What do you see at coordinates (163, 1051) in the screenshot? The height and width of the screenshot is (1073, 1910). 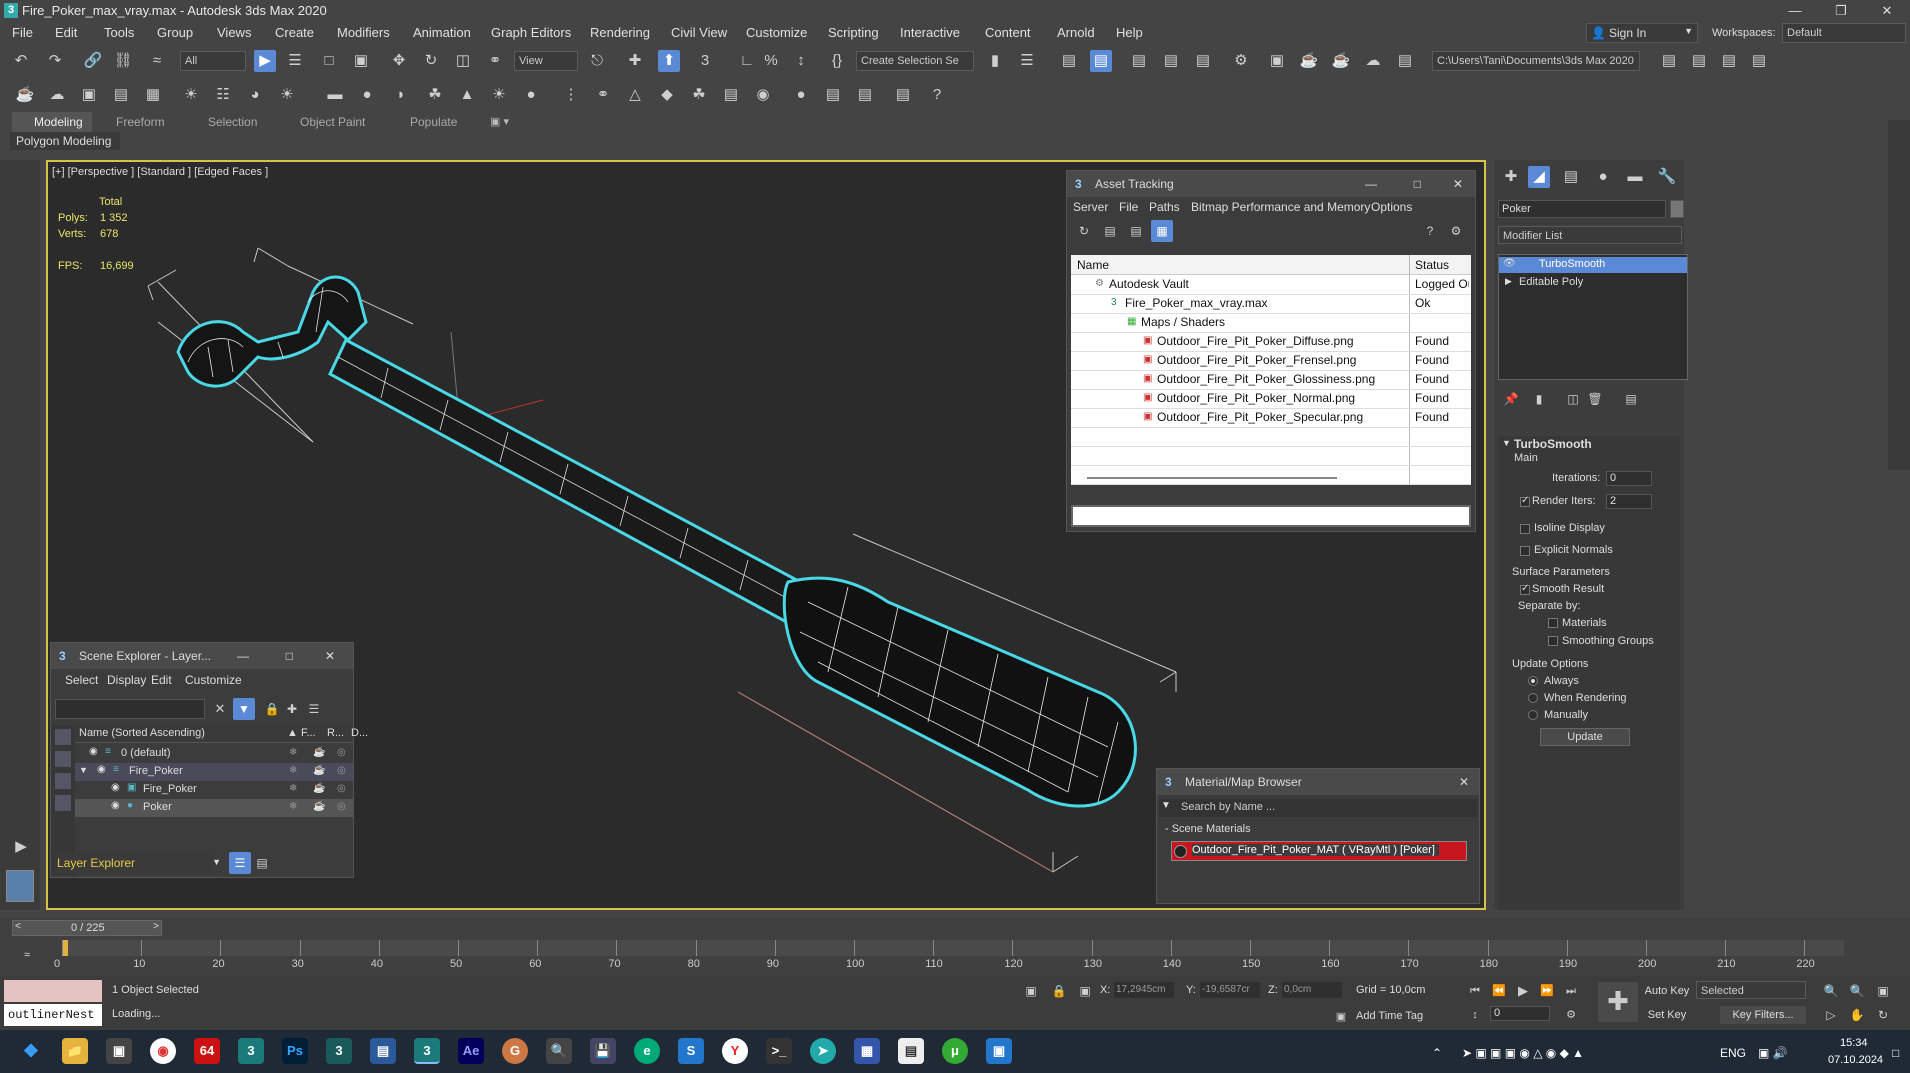 I see `chrome-icon: ◉` at bounding box center [163, 1051].